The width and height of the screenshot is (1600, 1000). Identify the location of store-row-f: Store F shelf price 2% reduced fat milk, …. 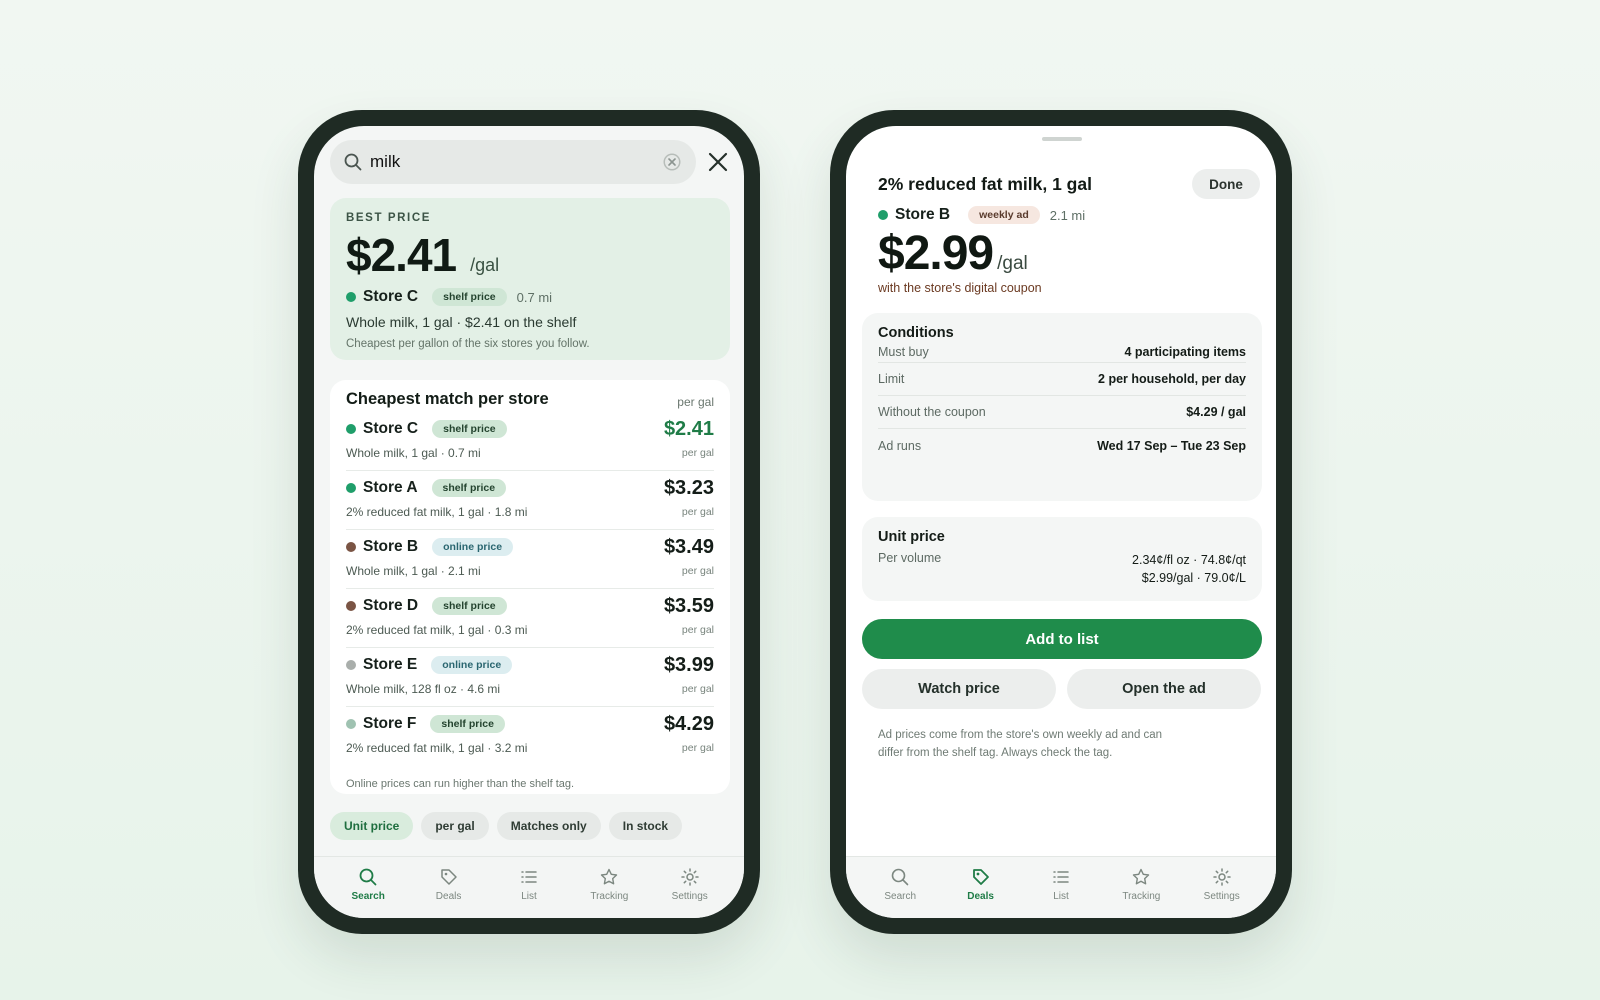
(530, 736).